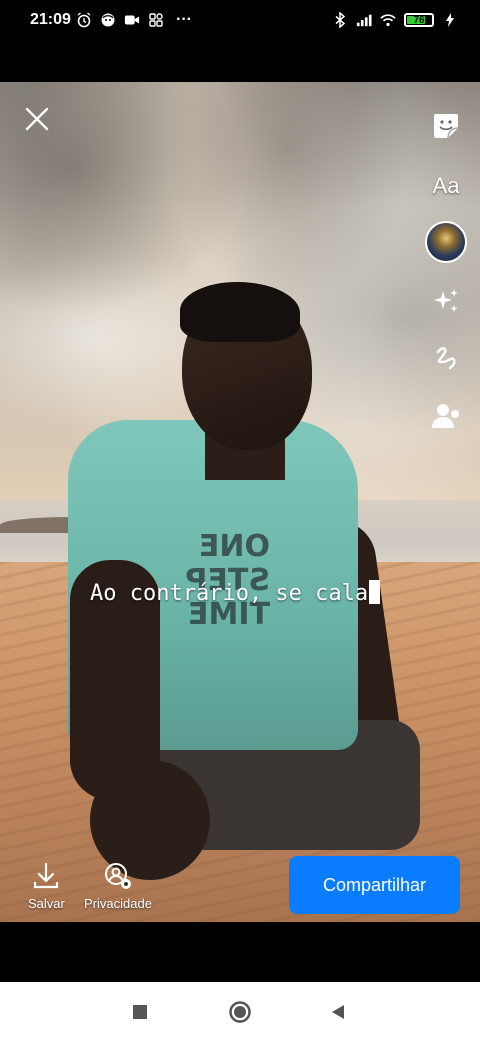  I want to click on app-icon, so click(156, 20).